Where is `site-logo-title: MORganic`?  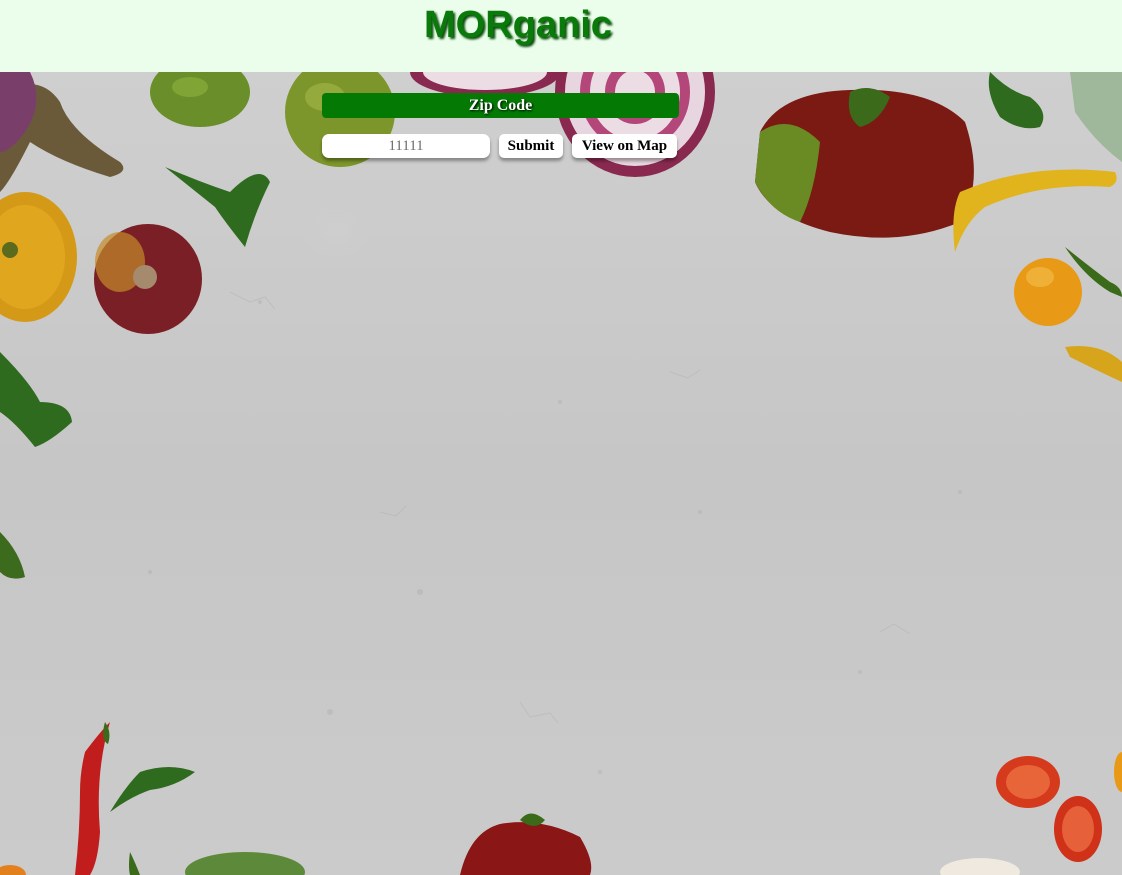 site-logo-title: MORganic is located at coordinates (518, 25).